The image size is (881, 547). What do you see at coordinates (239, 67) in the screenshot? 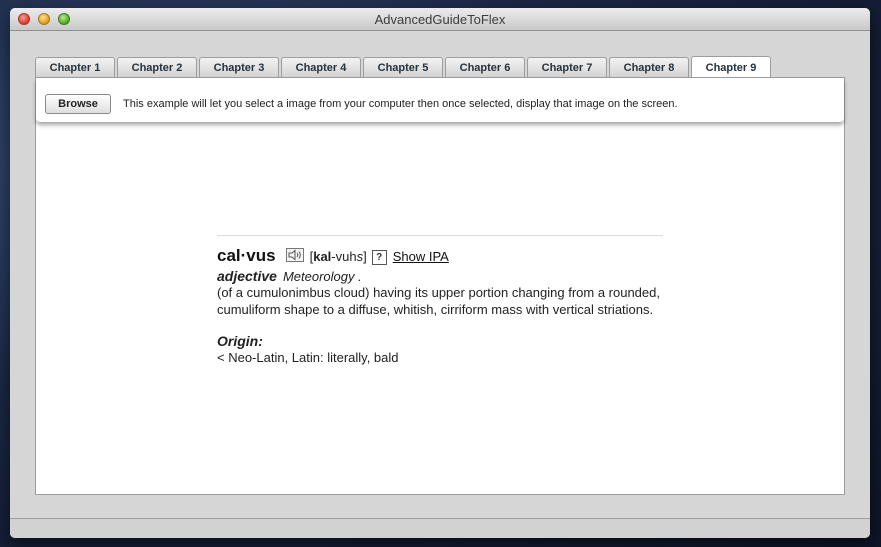
I see `tab-chapter-3: Chapter 3` at bounding box center [239, 67].